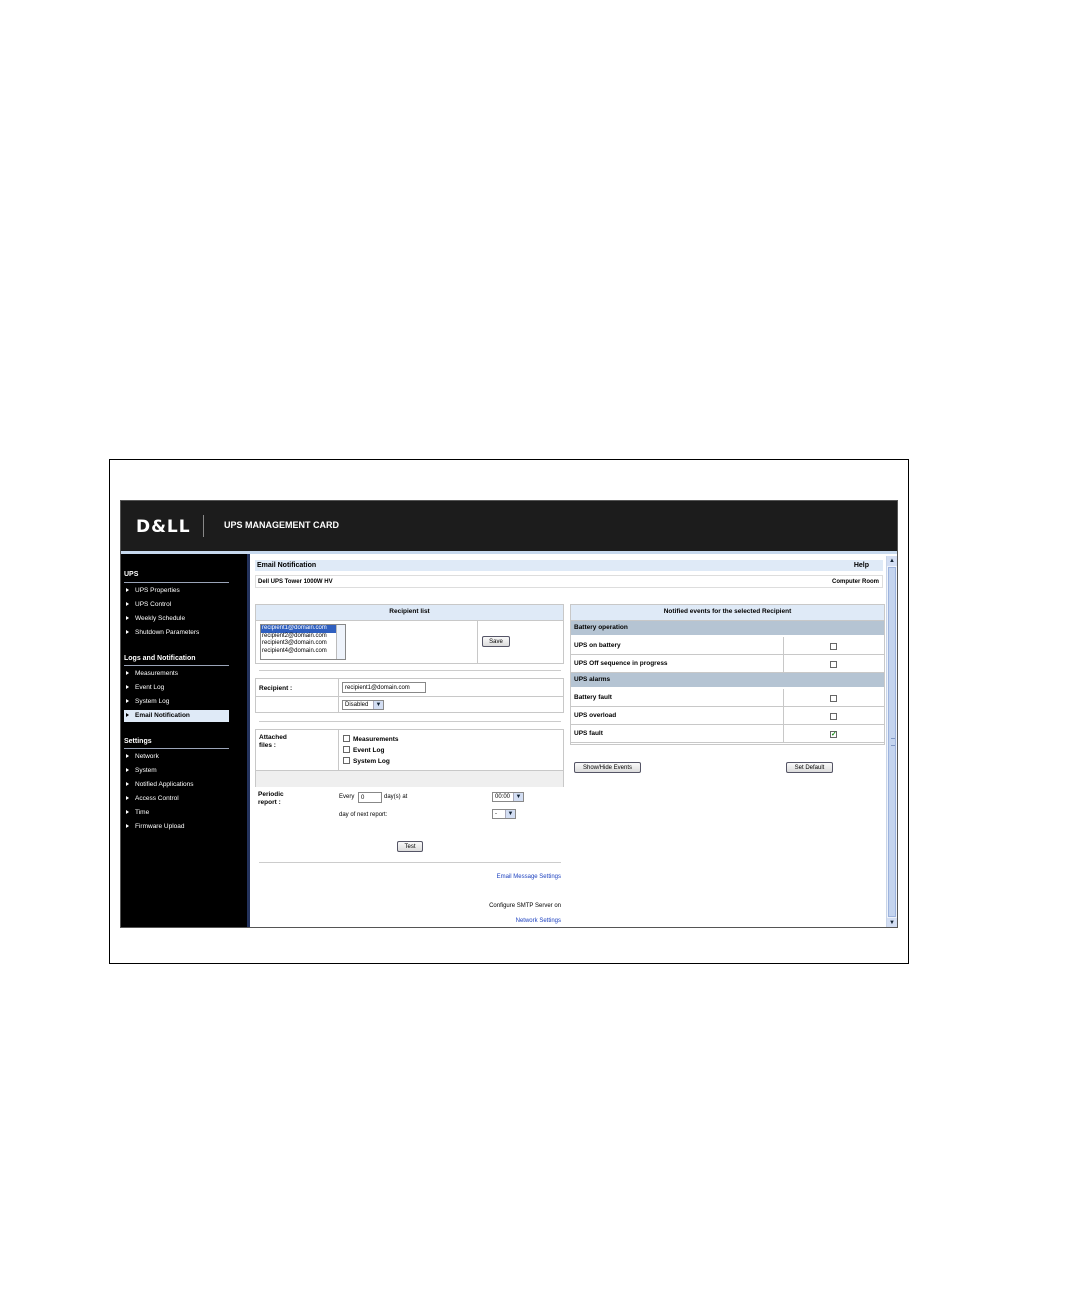  Describe the element at coordinates (176, 748) in the screenshot. I see `sidebar-divider` at that location.